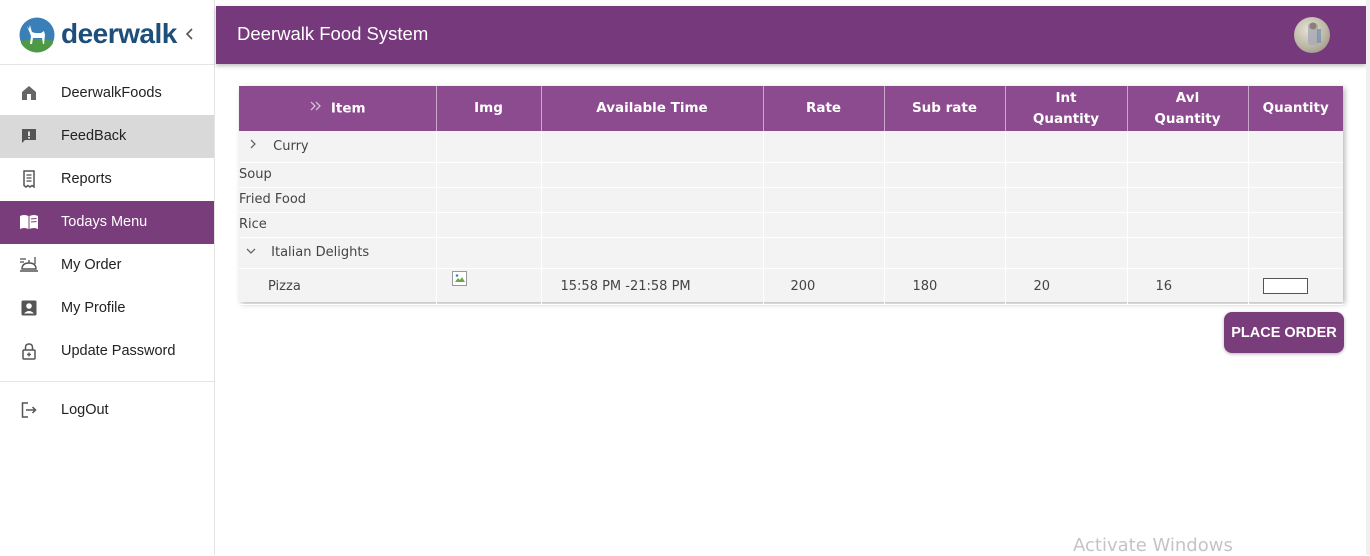 The image size is (1370, 556). I want to click on chevron-right-icon, so click(253, 146).